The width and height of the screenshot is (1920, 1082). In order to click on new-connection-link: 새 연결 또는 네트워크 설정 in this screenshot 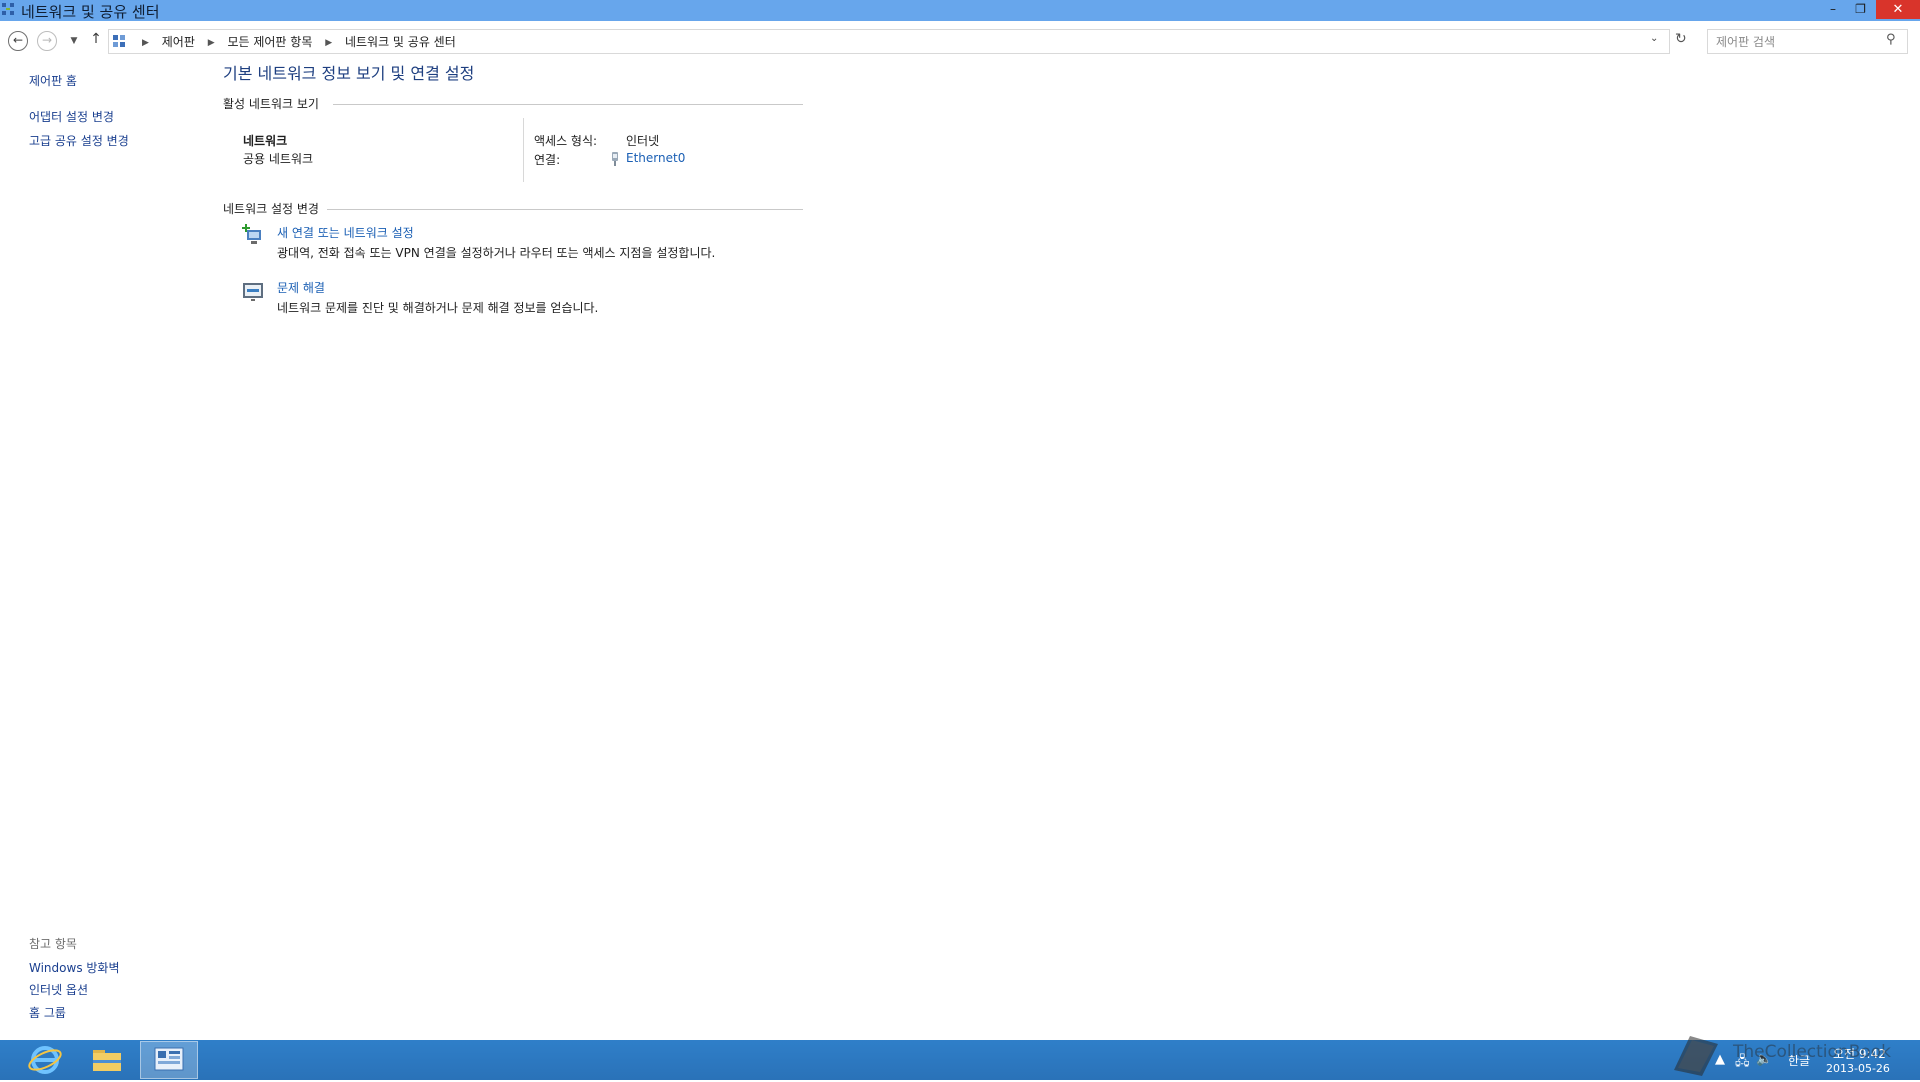, I will do `click(345, 232)`.